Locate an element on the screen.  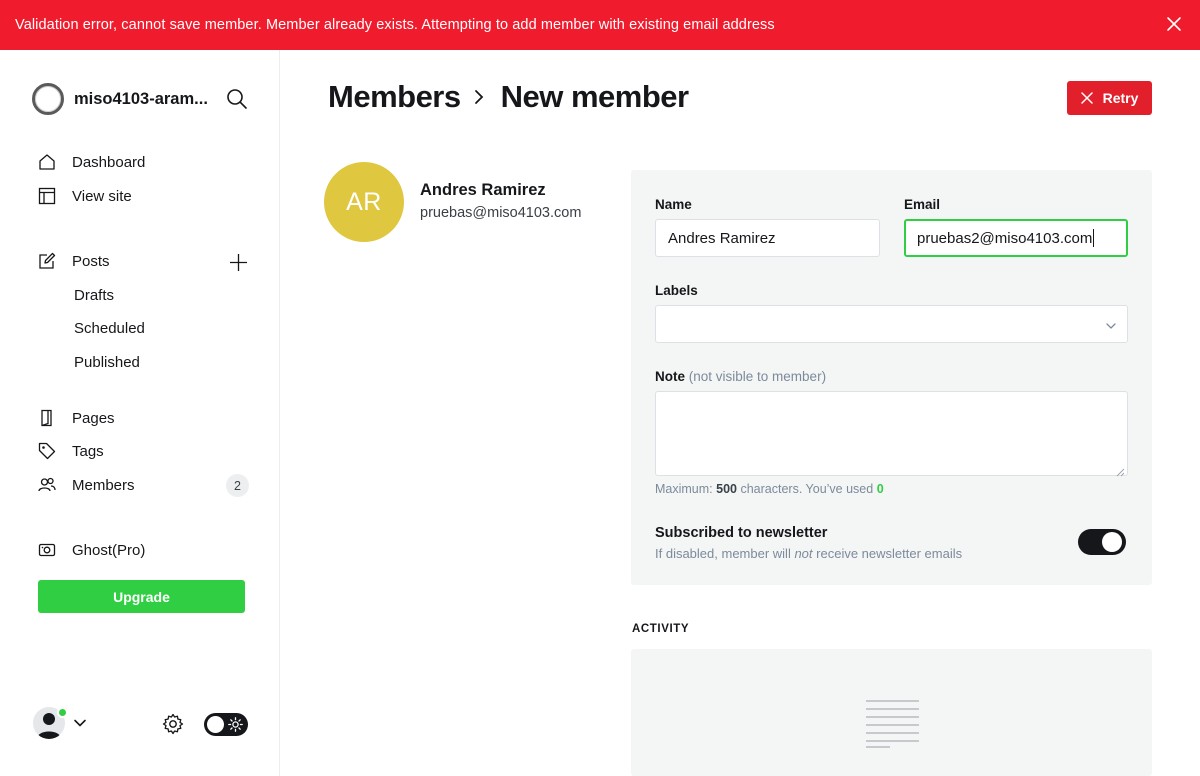
sidebar-item-members: Members is located at coordinates (86, 485).